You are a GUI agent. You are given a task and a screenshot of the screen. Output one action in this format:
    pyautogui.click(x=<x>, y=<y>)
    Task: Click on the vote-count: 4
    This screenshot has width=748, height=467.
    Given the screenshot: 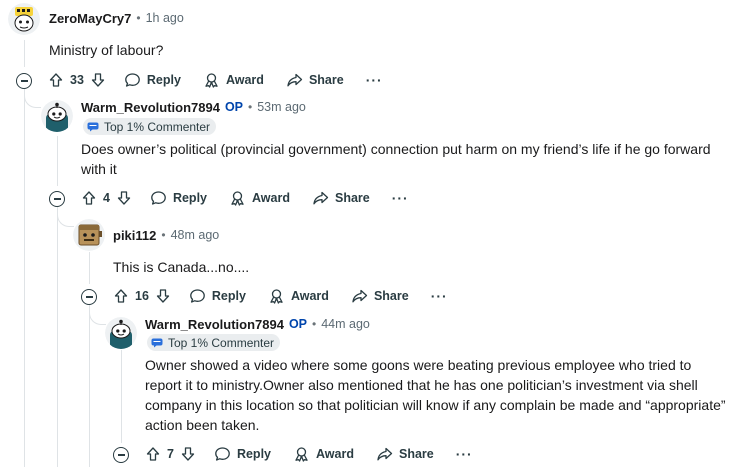 What is the action you would take?
    pyautogui.click(x=106, y=198)
    